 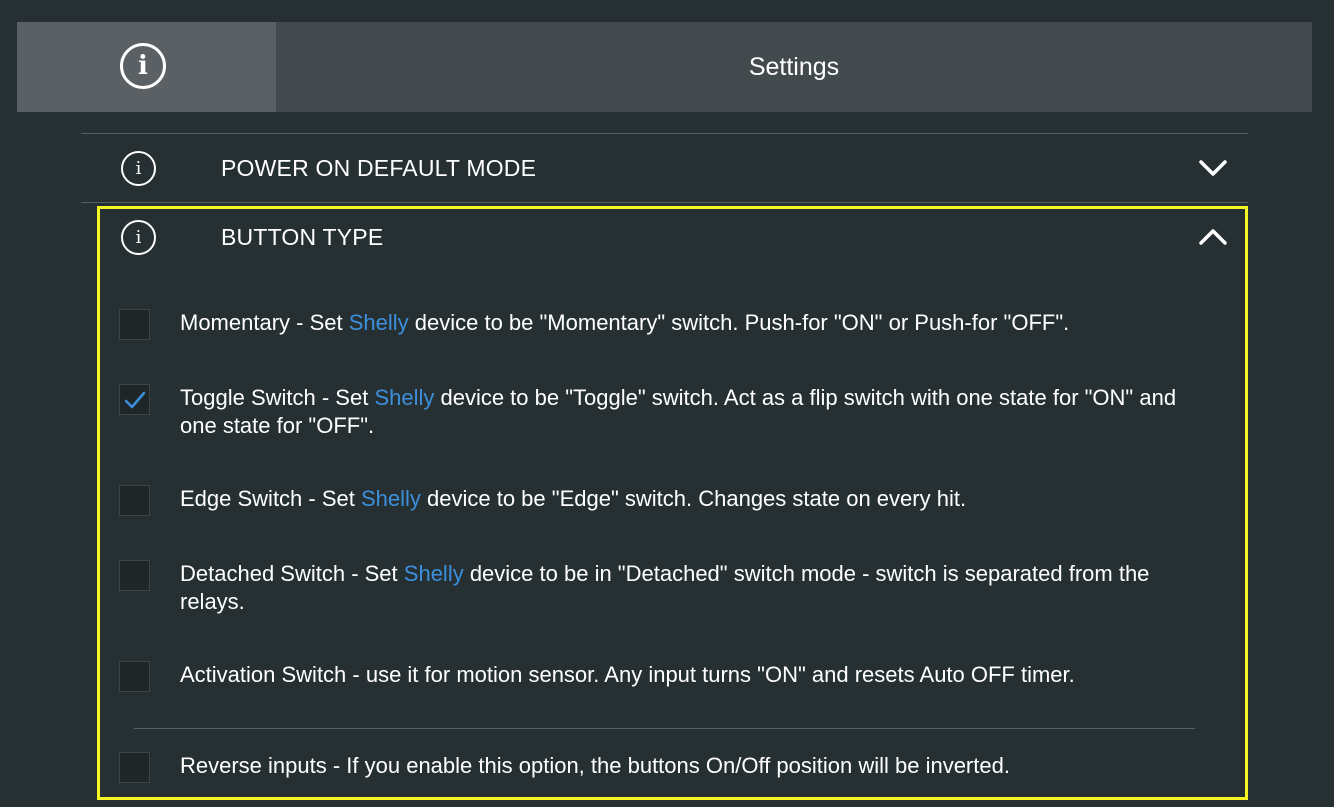 What do you see at coordinates (134, 575) in the screenshot?
I see `checkbox-detached-switch` at bounding box center [134, 575].